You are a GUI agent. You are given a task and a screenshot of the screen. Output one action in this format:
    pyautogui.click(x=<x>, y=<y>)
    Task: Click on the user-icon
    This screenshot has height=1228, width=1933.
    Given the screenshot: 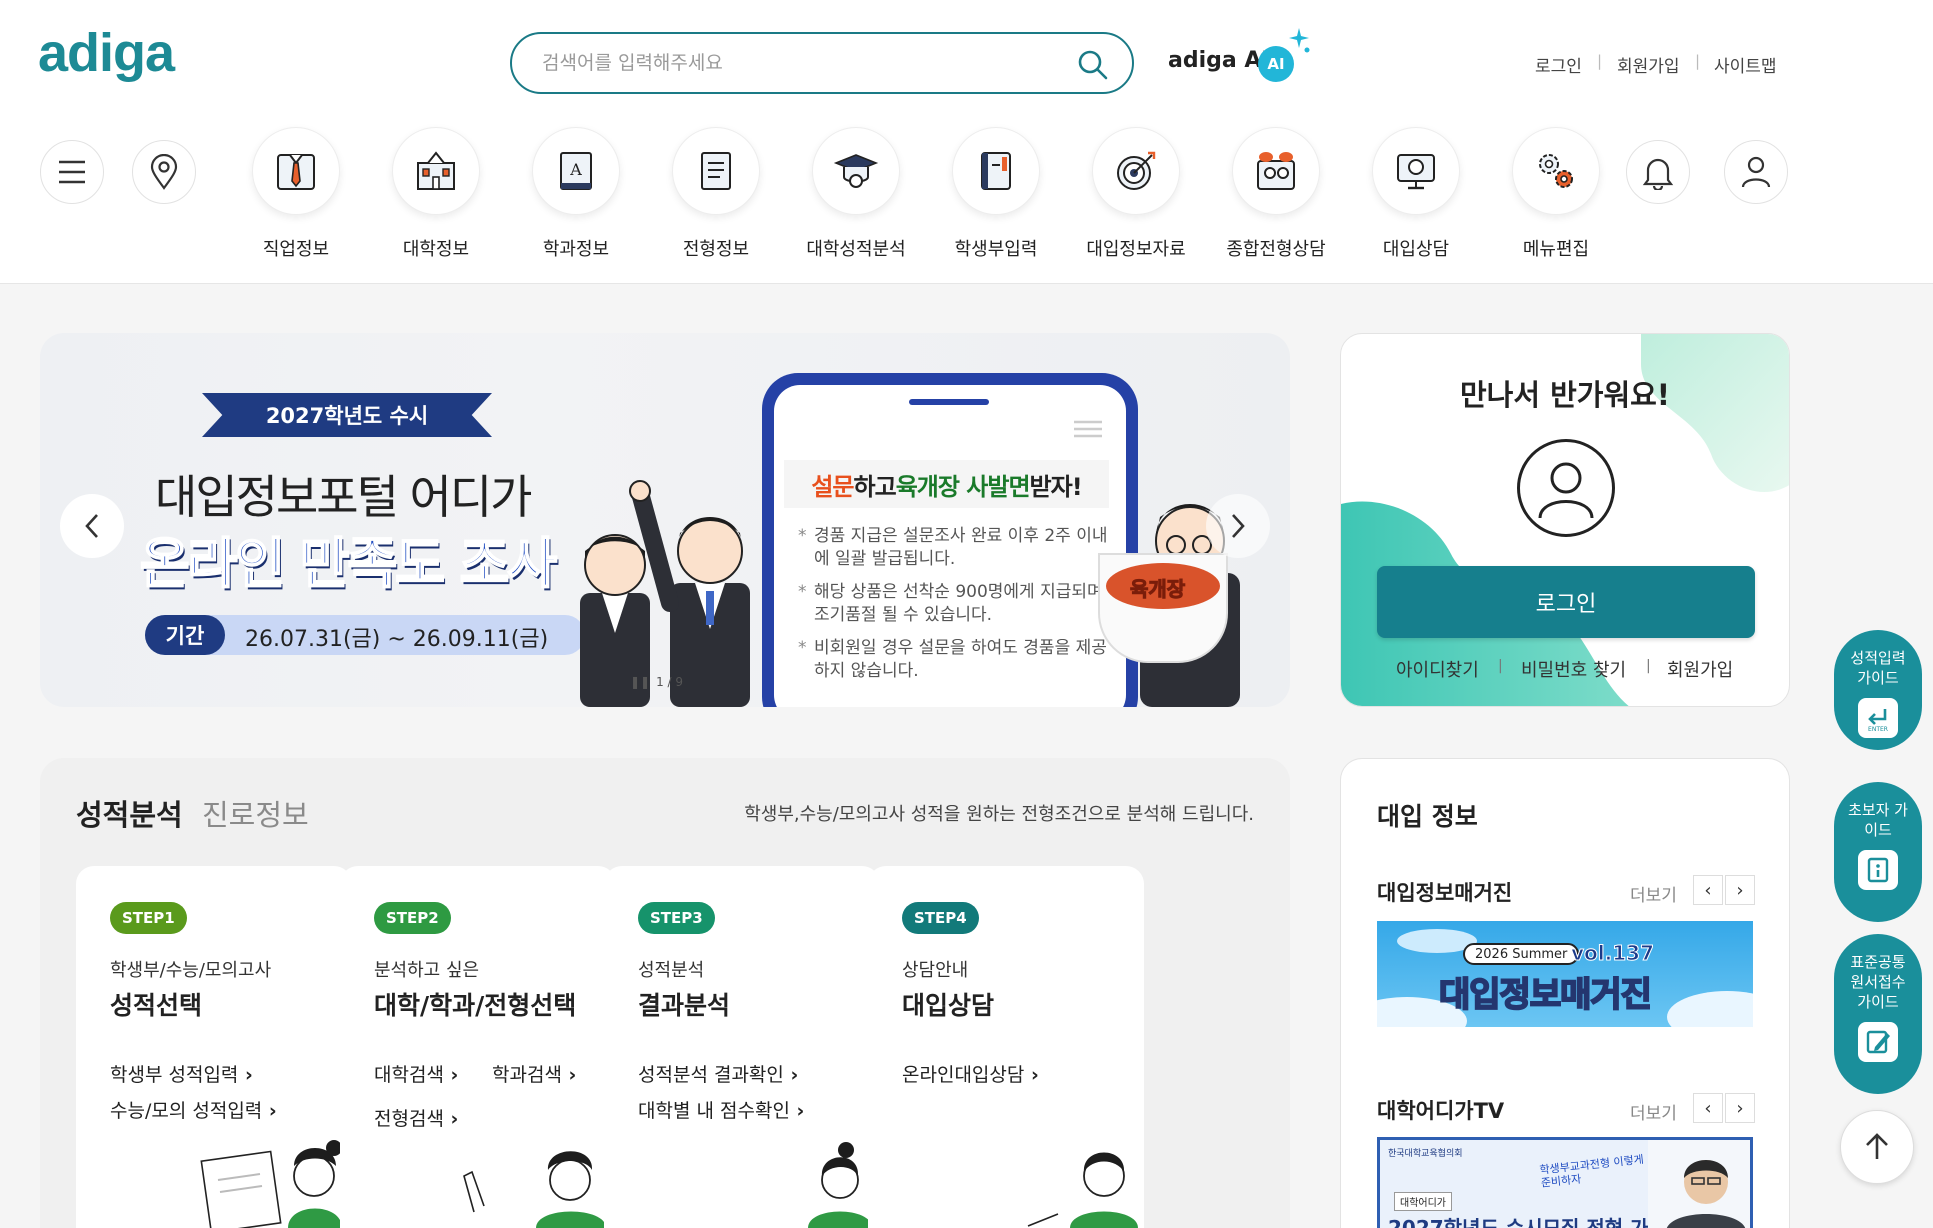 What is the action you would take?
    pyautogui.click(x=1756, y=172)
    